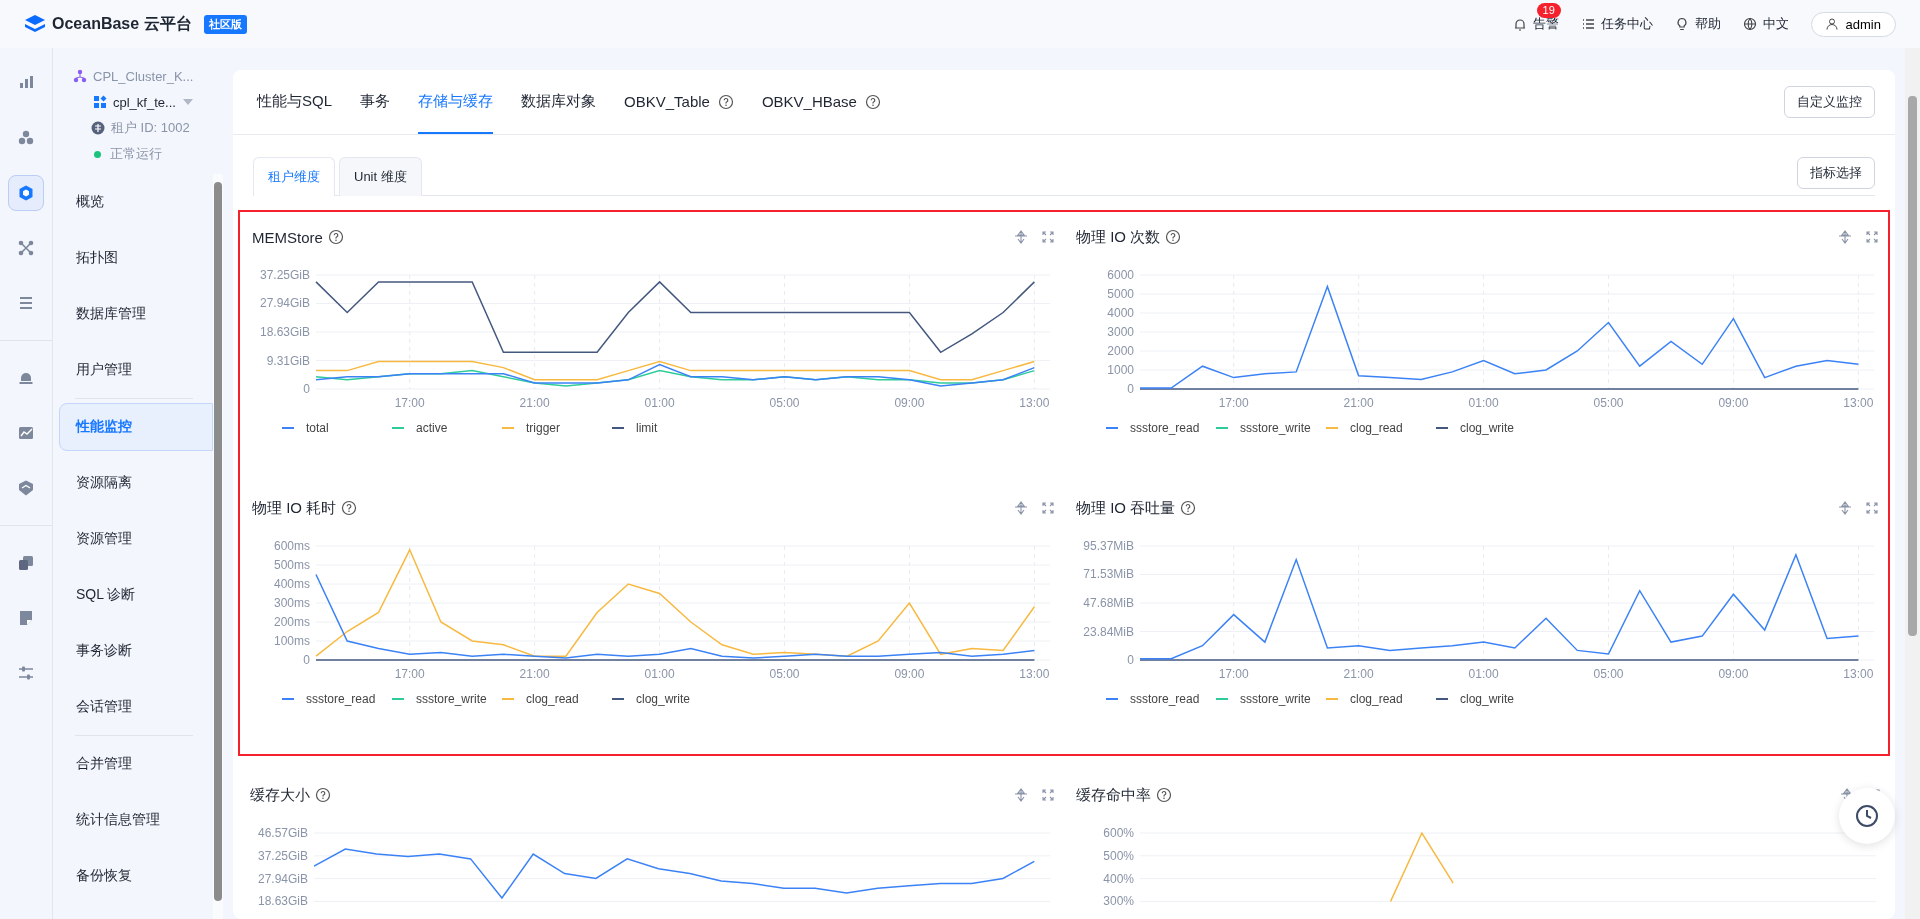  Describe the element at coordinates (136, 764) in the screenshot. I see `menu-item: 合并管理` at that location.